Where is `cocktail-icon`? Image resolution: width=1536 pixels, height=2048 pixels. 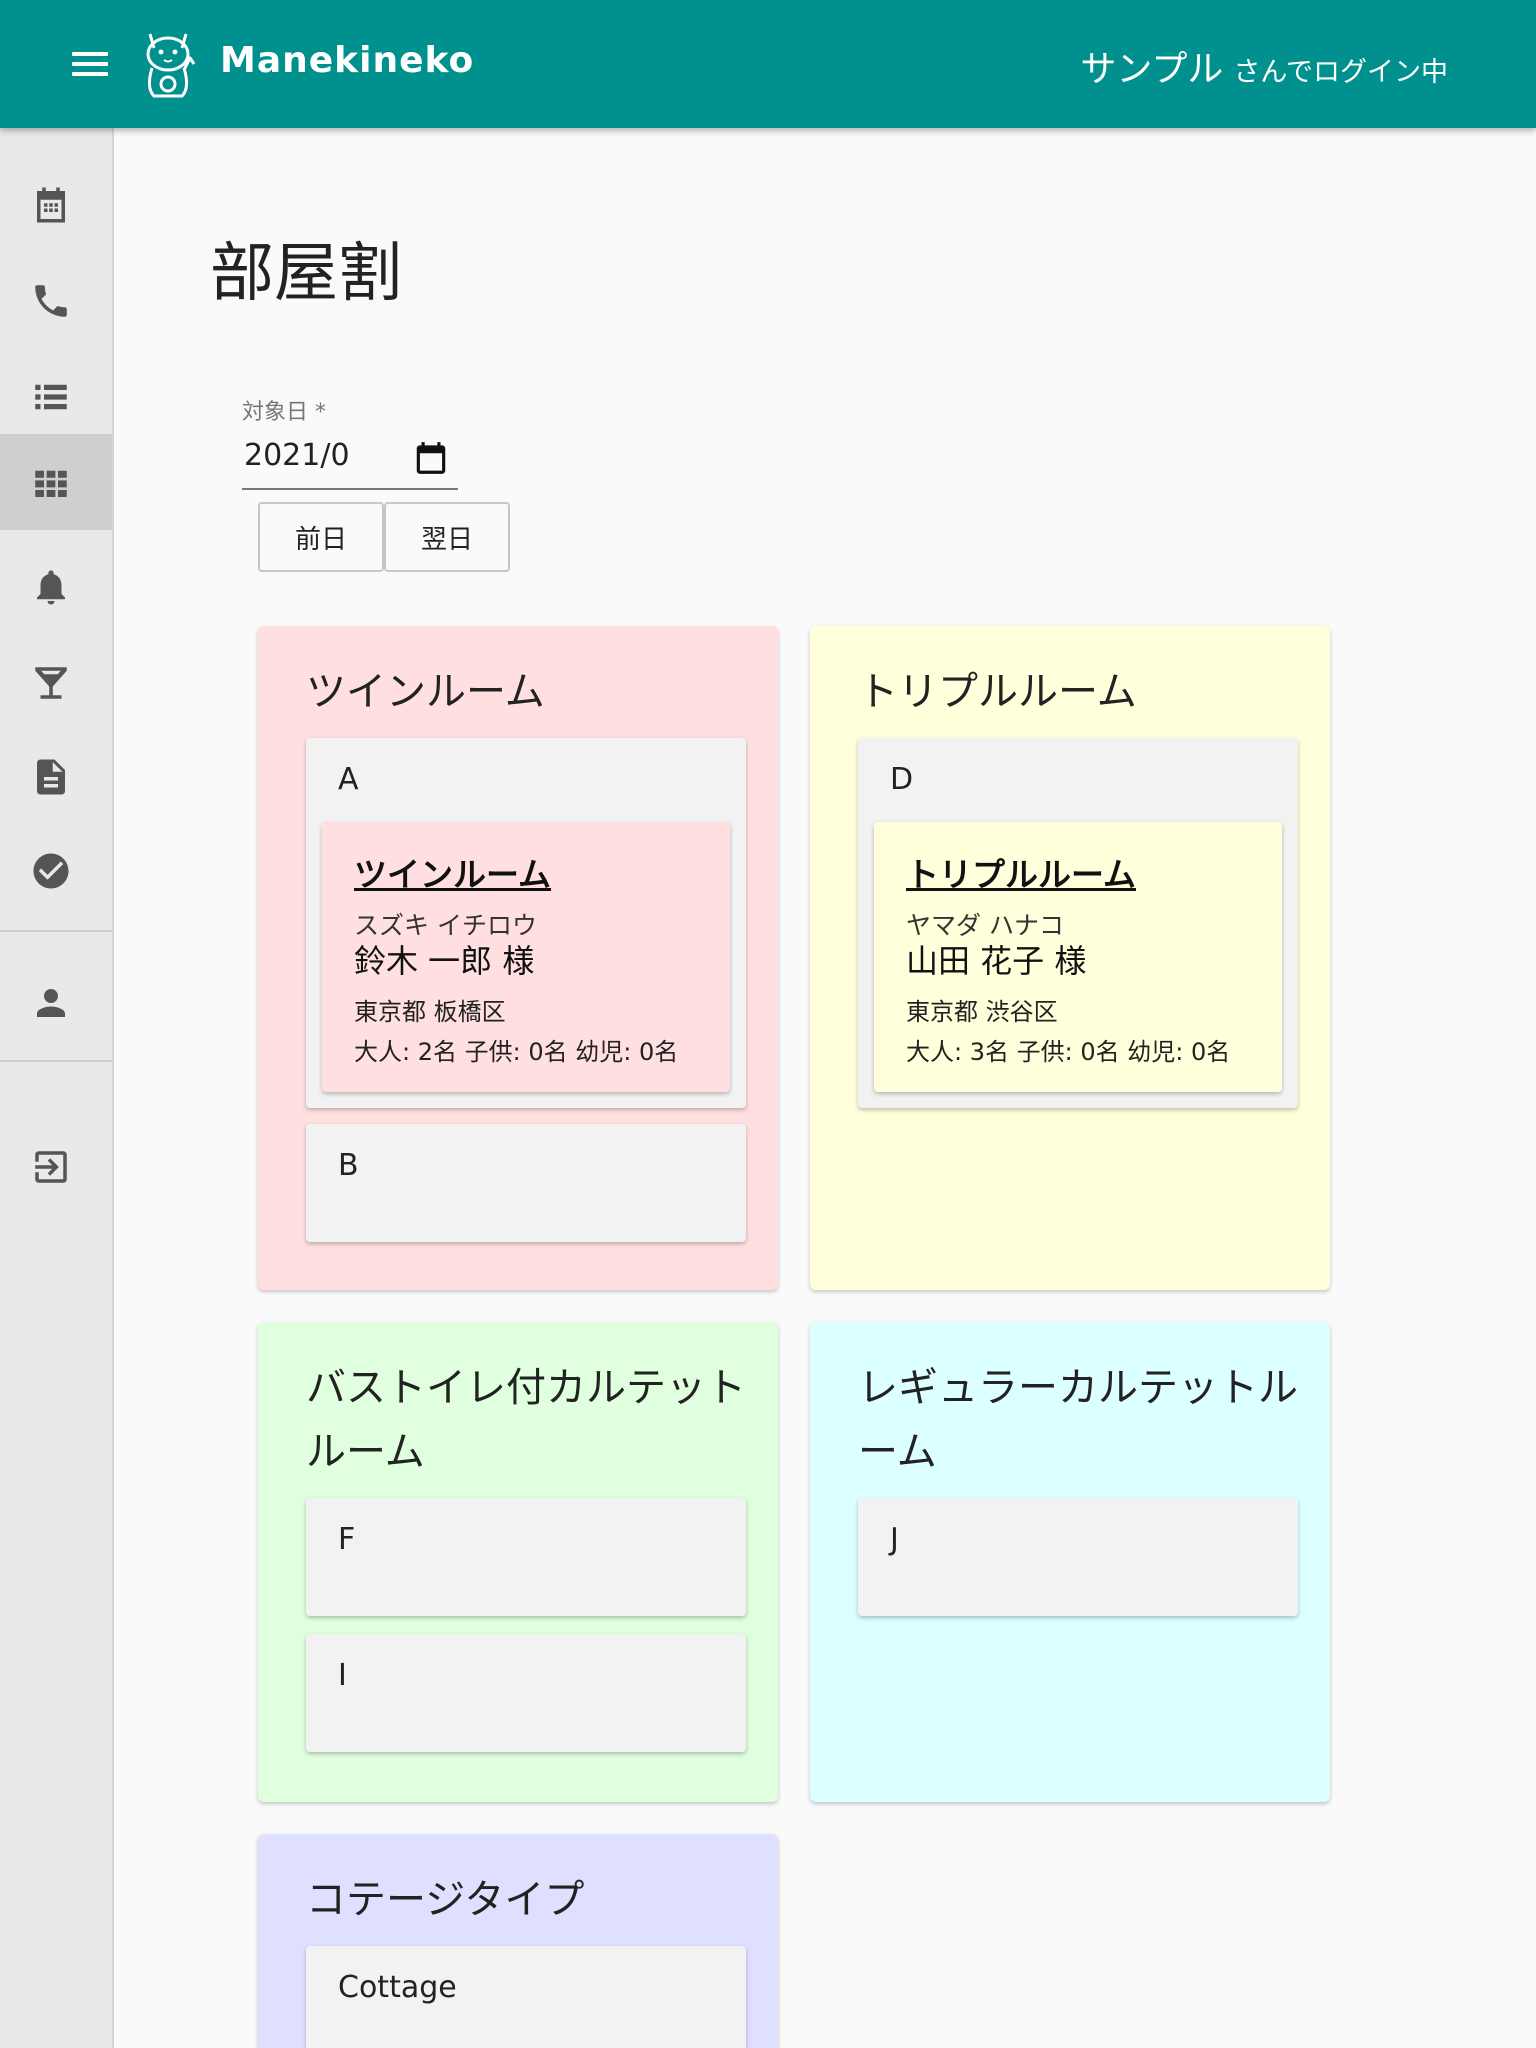 cocktail-icon is located at coordinates (51, 683).